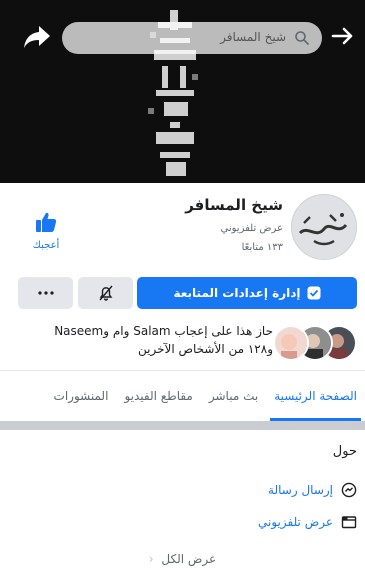 The height and width of the screenshot is (574, 365). Describe the element at coordinates (233, 396) in the screenshot. I see `tab-live: بث مباشر` at that location.